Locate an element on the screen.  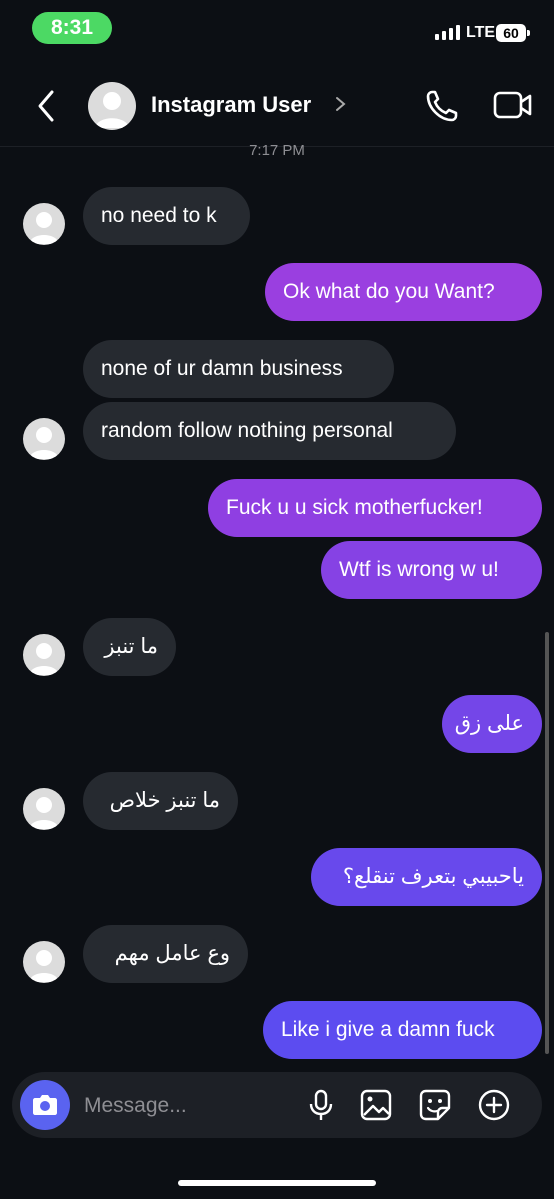
message-bubble-incoming: random follow nothing personal is located at coordinates (269, 431).